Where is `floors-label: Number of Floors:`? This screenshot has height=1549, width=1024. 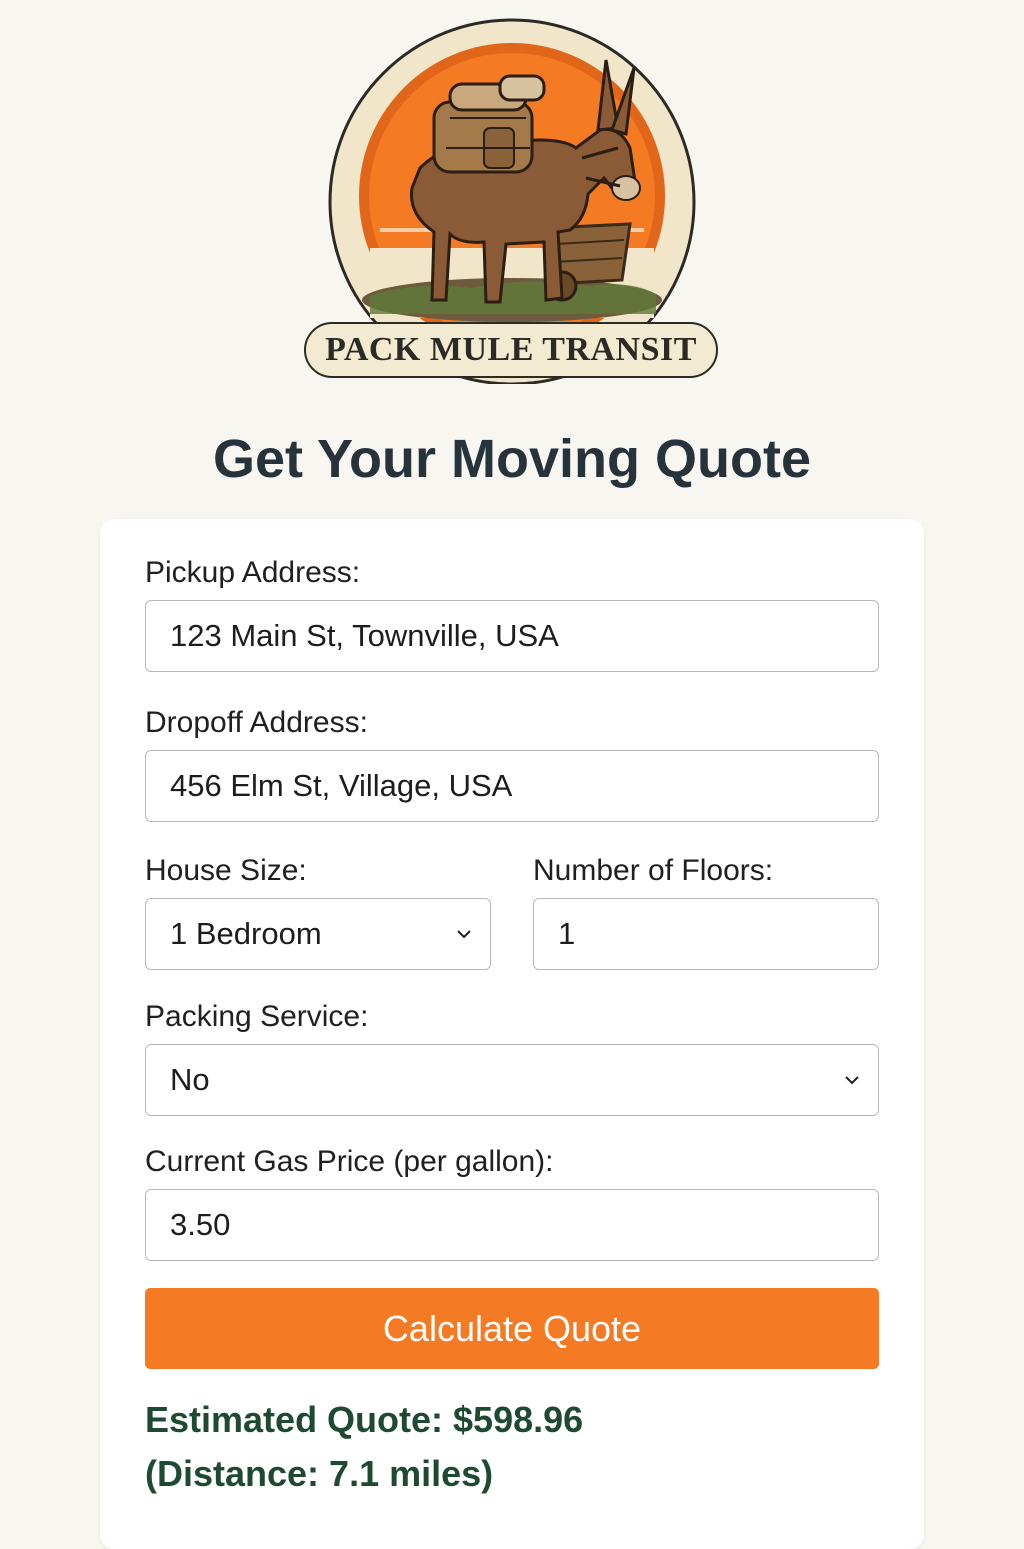 floors-label: Number of Floors: is located at coordinates (653, 870).